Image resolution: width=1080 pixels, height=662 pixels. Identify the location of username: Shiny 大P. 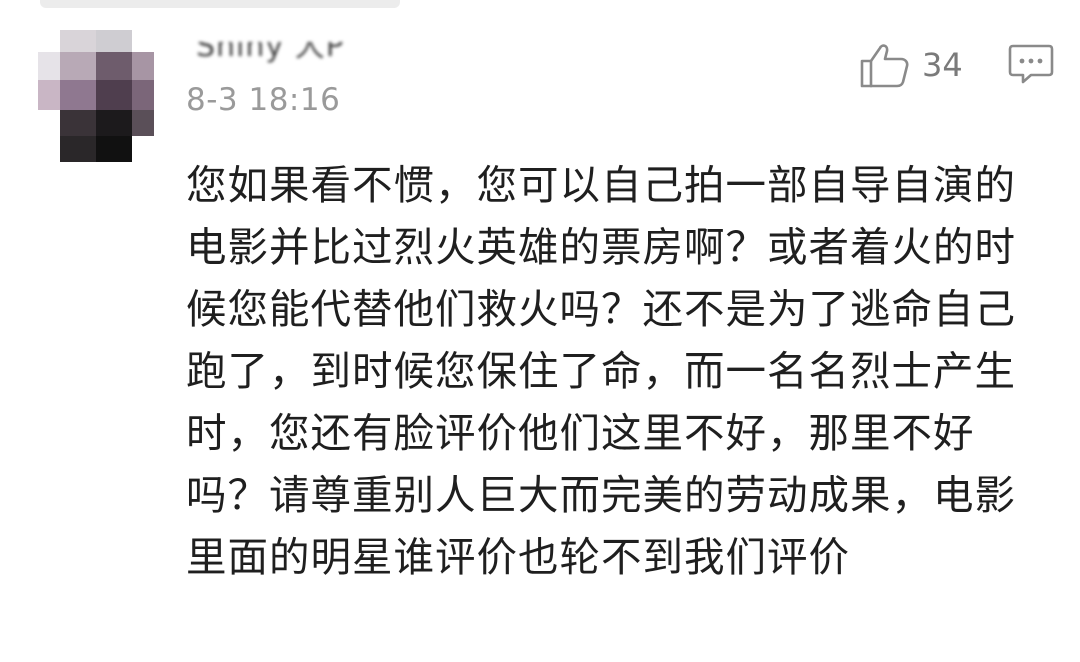
(296, 55).